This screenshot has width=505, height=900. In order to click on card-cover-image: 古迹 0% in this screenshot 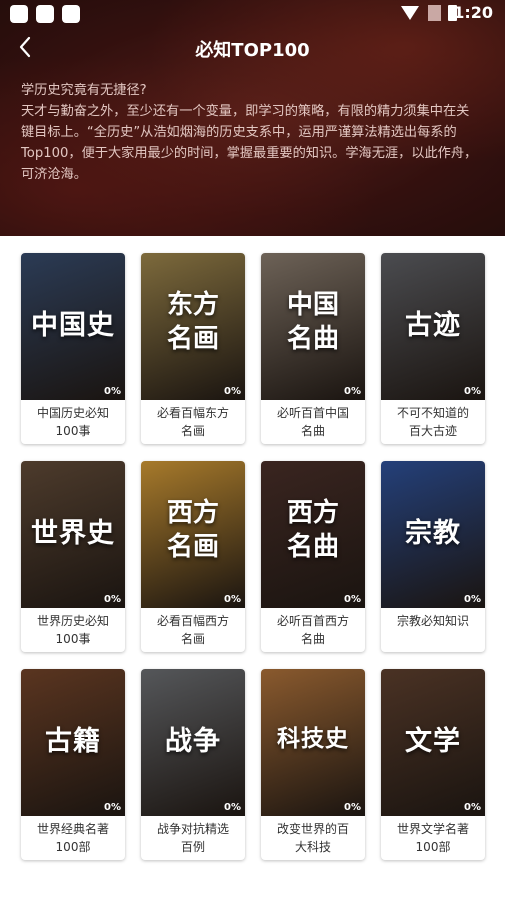, I will do `click(433, 326)`.